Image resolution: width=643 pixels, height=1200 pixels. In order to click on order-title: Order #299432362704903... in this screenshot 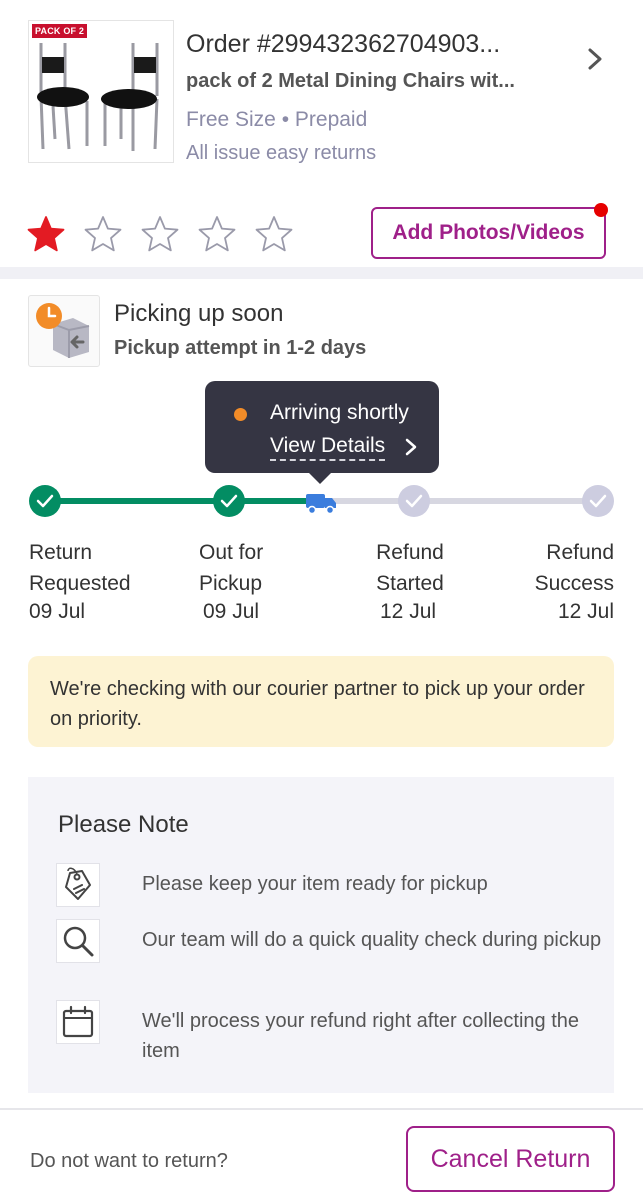, I will do `click(343, 44)`.